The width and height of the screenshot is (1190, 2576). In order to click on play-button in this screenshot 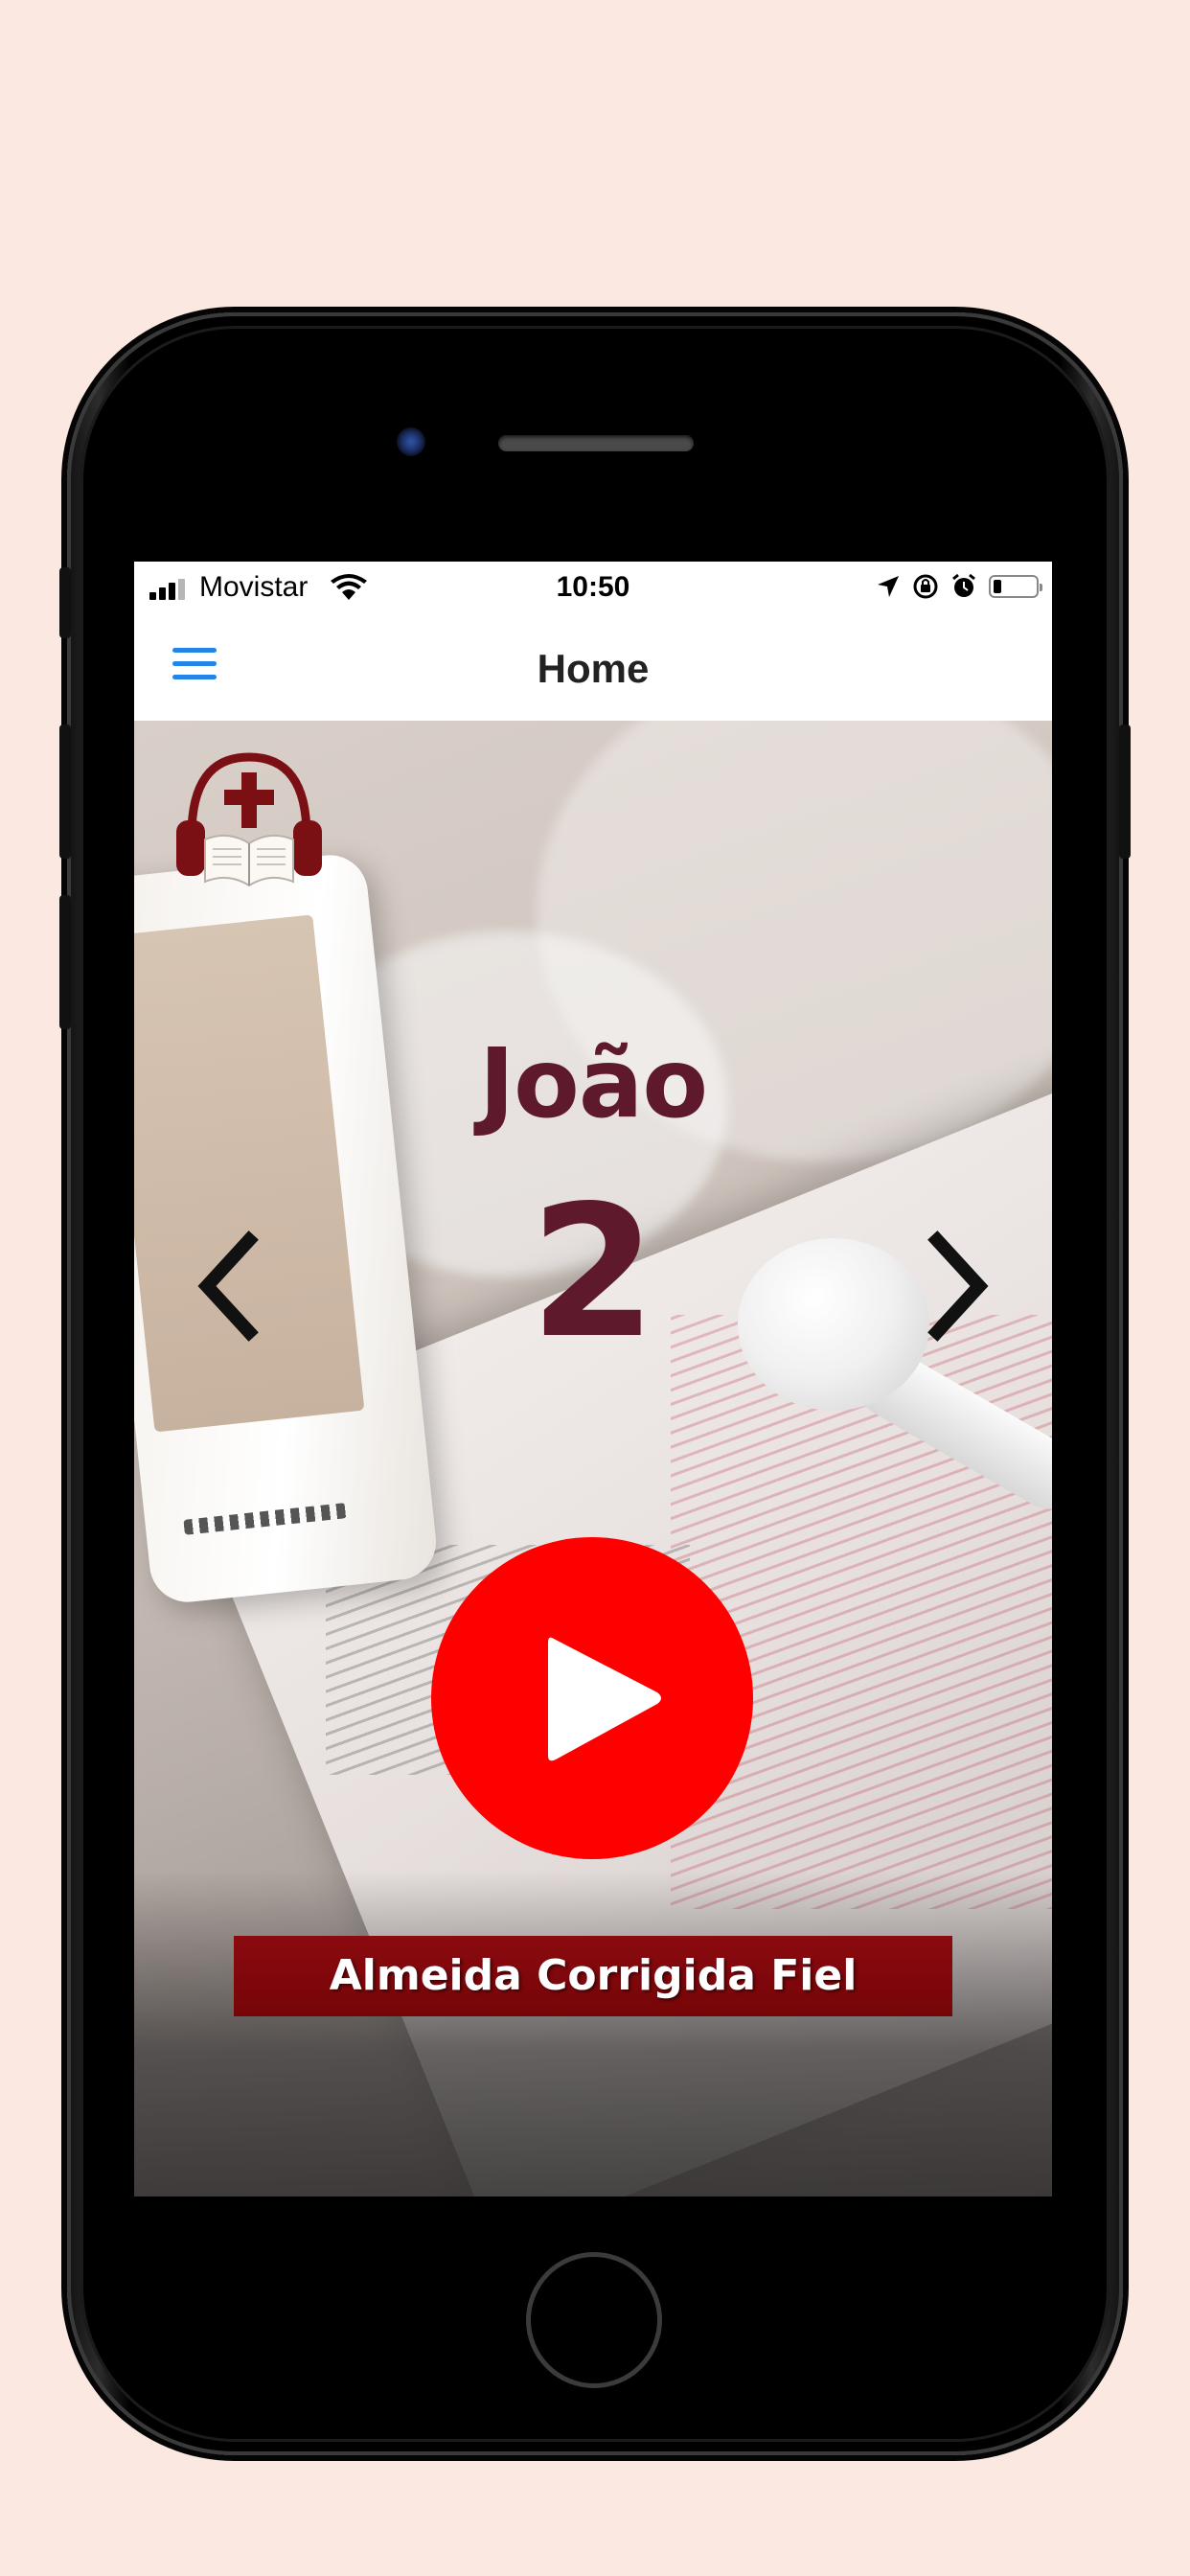, I will do `click(592, 1698)`.